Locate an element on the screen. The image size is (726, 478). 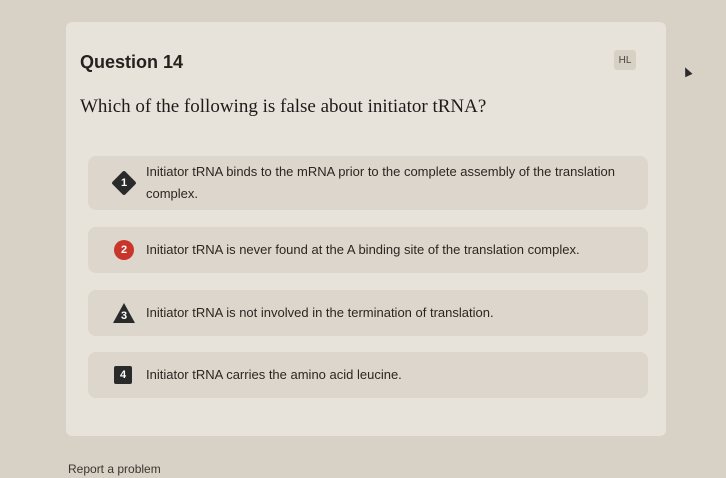
mouse-cursor-icon is located at coordinates (687, 71).